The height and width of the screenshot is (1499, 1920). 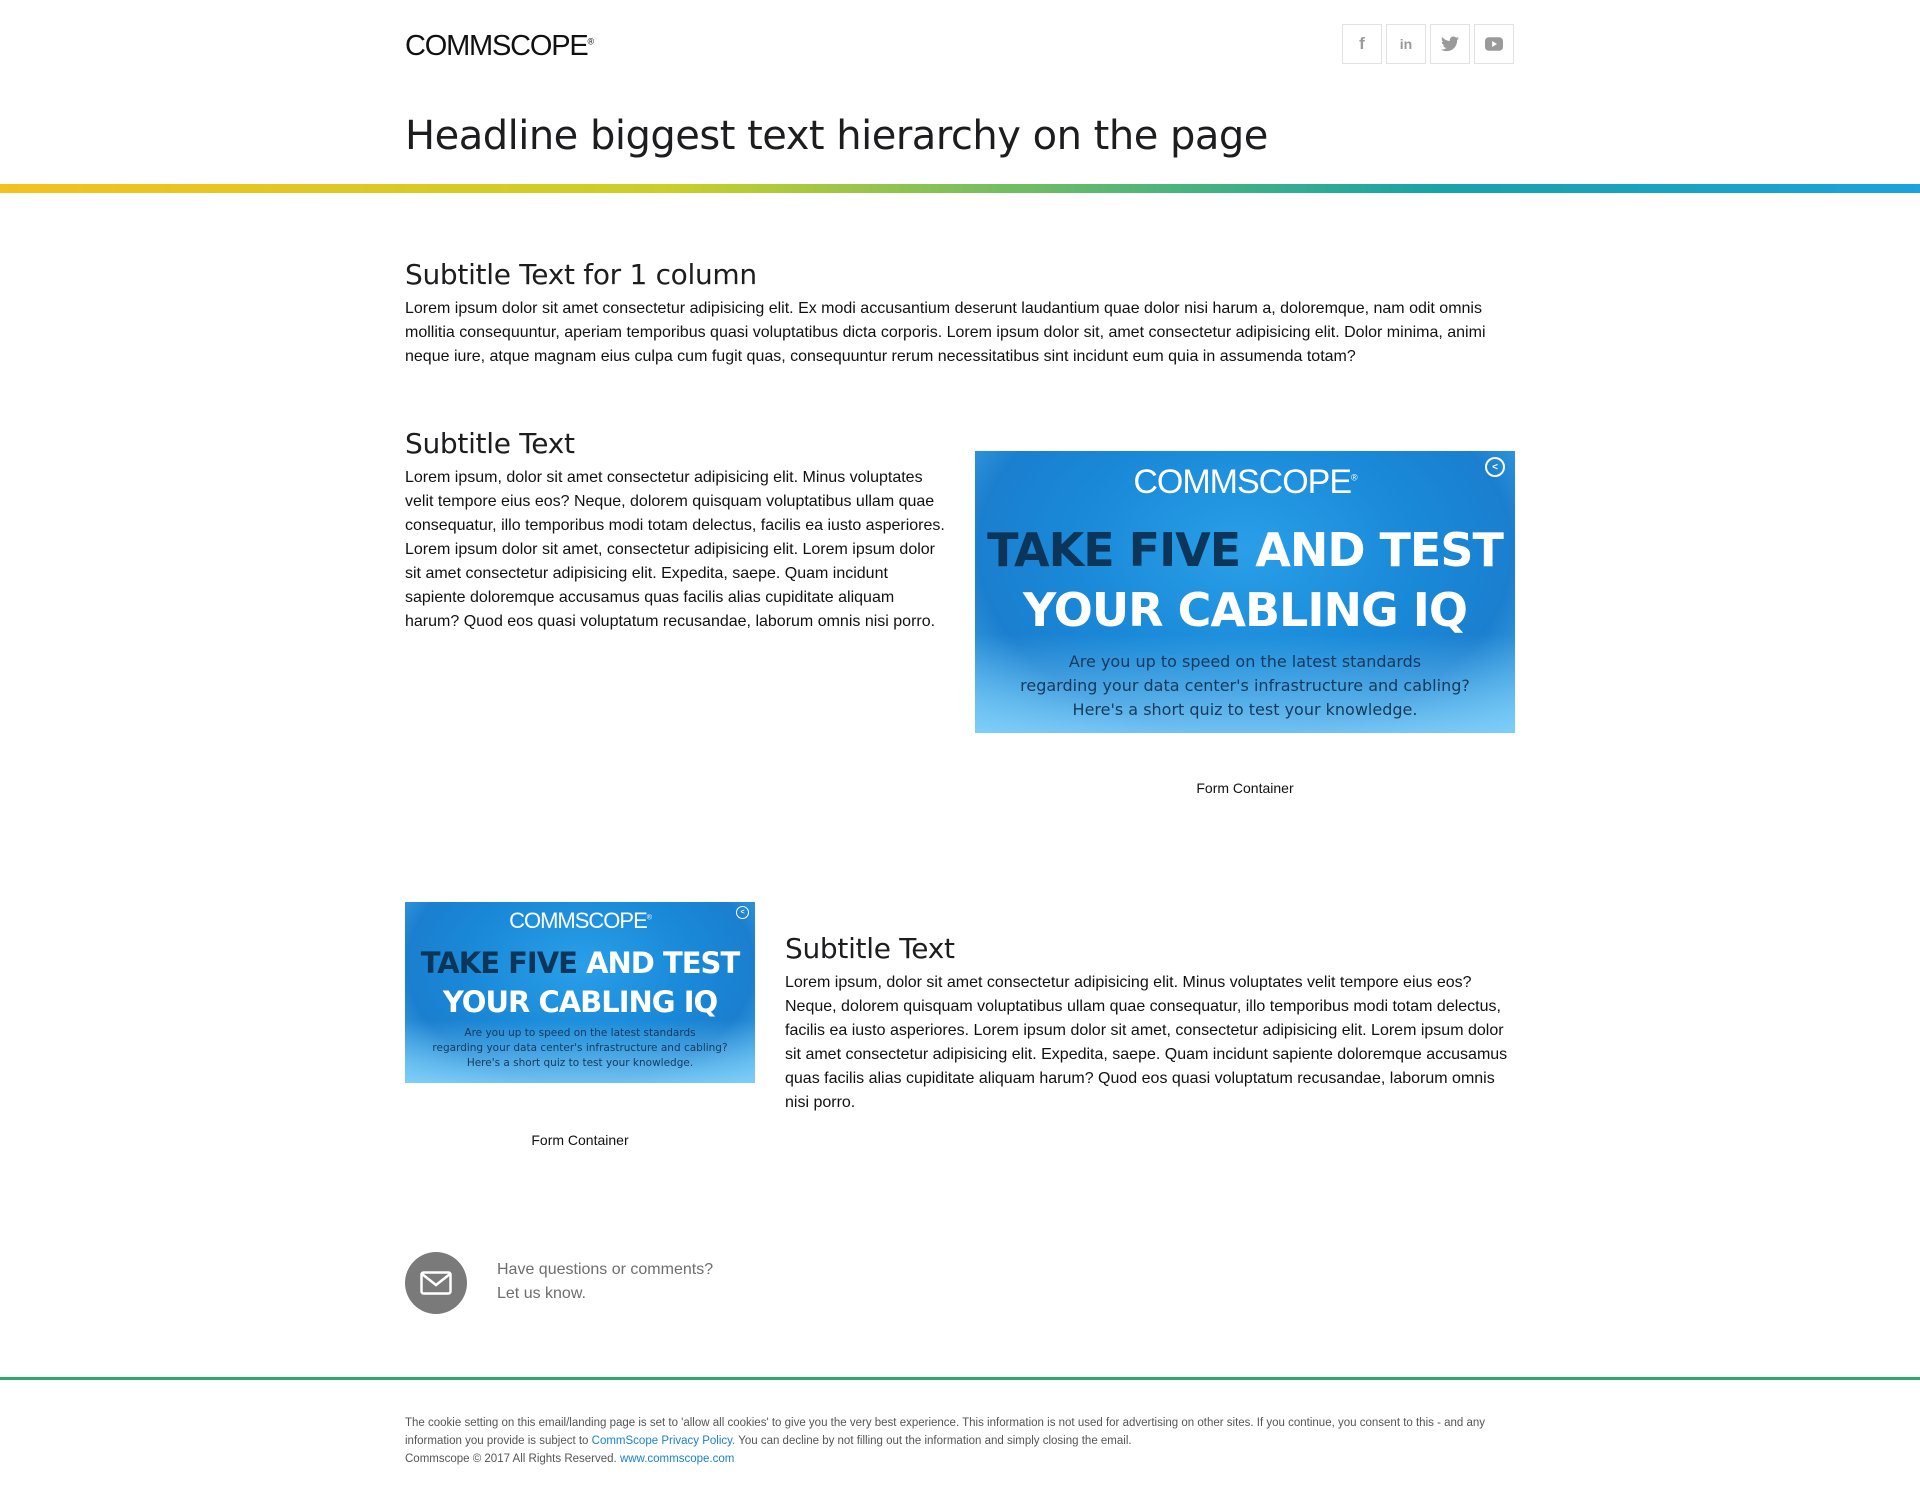 I want to click on privacy-policy-link: CommScope Privacy Policy., so click(x=664, y=1441).